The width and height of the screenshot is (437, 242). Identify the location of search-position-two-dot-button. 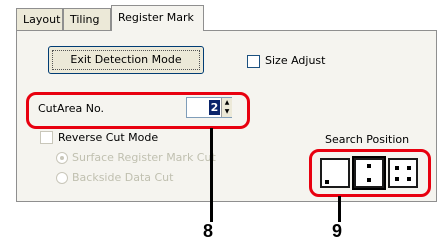
(369, 173).